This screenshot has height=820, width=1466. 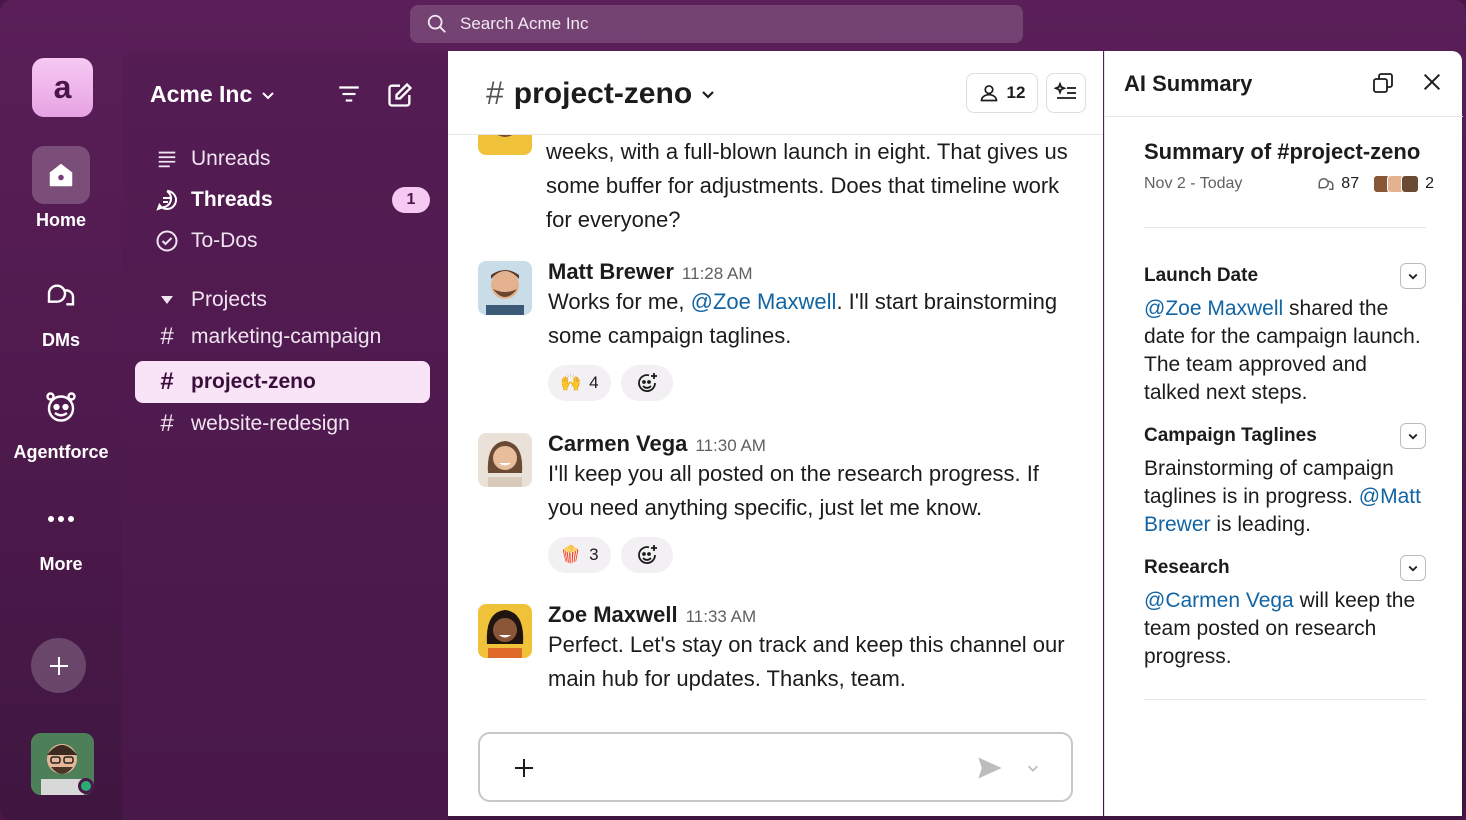 I want to click on close-icon, so click(x=1432, y=82).